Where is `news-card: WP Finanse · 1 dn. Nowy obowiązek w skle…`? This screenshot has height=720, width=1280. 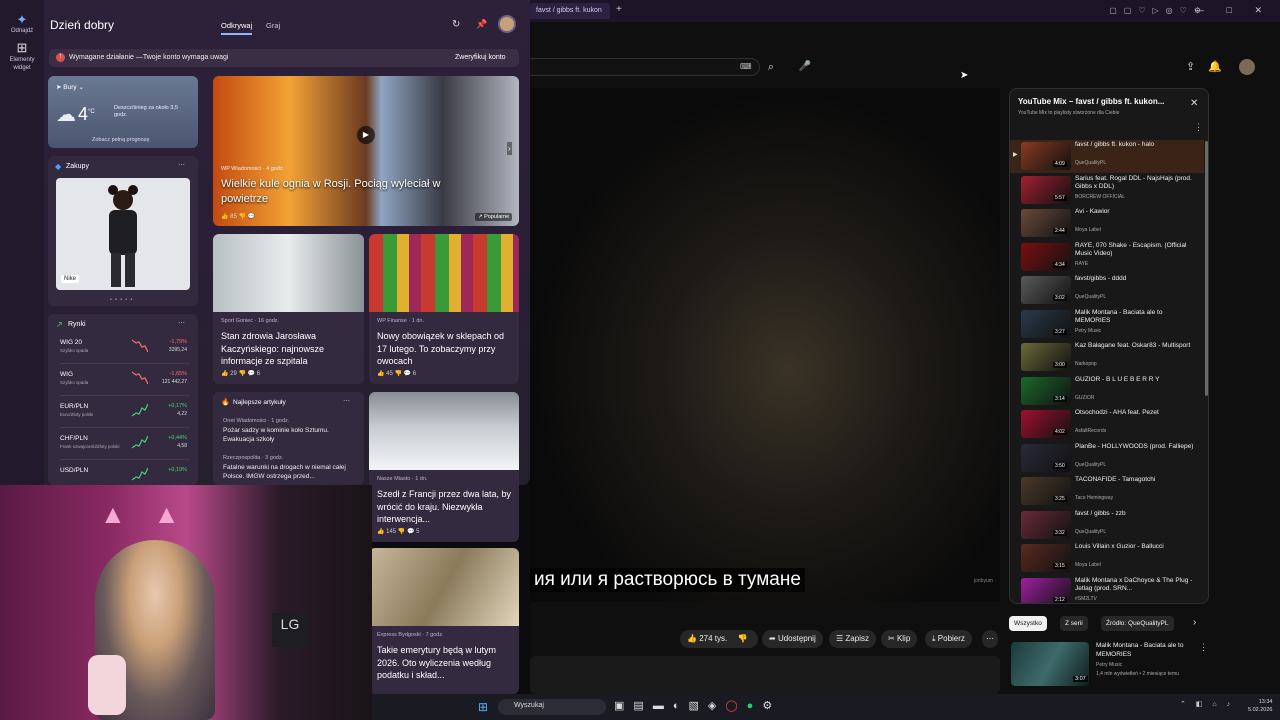 news-card: WP Finanse · 1 dn. Nowy obowiązek w skle… is located at coordinates (444, 309).